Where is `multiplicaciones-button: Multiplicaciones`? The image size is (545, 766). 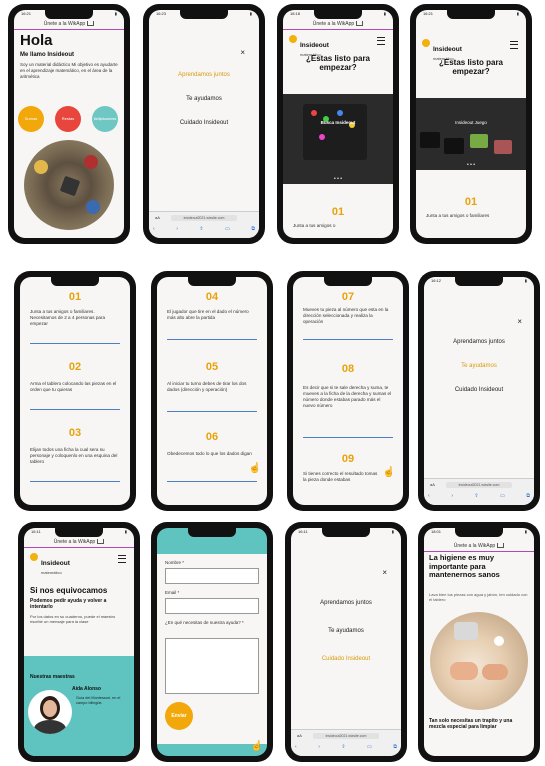
multiplicaciones-button: Multiplicaciones is located at coordinates (105, 119).